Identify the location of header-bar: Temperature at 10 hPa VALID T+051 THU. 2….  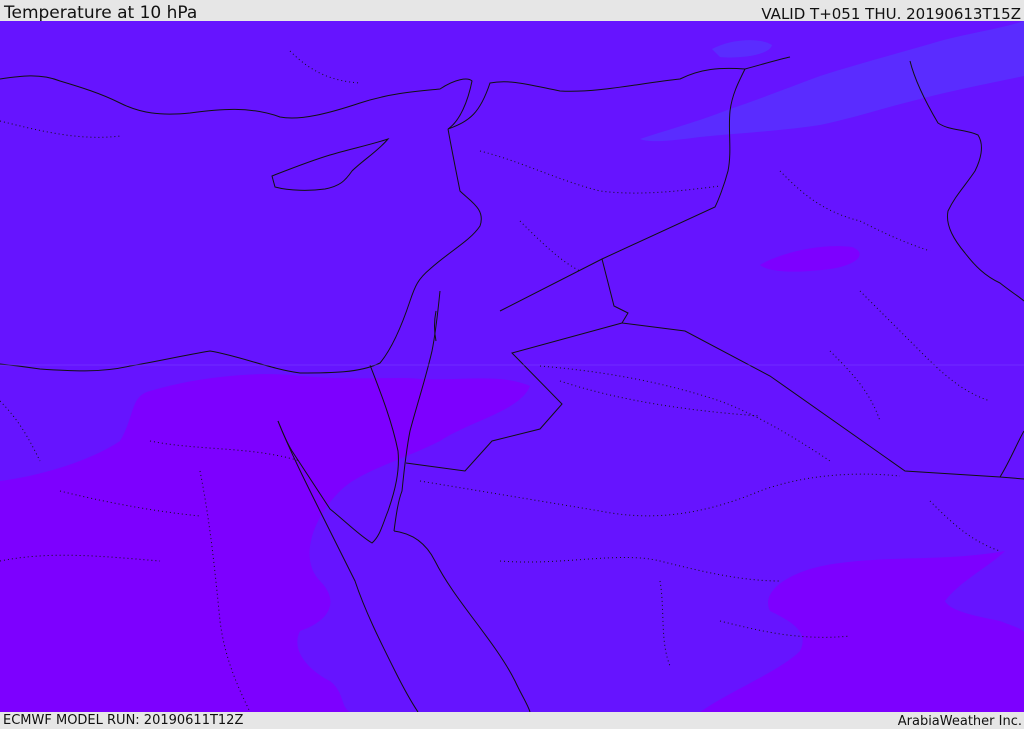
(512, 11).